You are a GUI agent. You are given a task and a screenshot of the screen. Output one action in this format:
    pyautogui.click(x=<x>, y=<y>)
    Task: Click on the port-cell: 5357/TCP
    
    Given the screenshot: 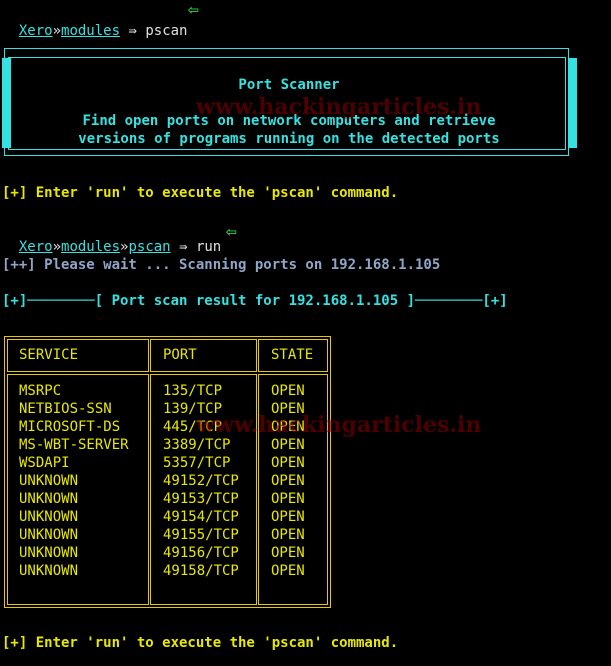 What is the action you would take?
    pyautogui.click(x=197, y=463)
    